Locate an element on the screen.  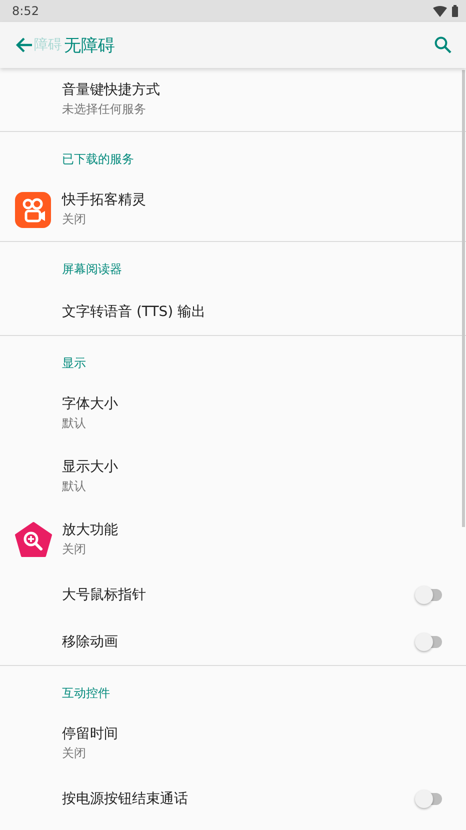
back-button is located at coordinates (24, 45).